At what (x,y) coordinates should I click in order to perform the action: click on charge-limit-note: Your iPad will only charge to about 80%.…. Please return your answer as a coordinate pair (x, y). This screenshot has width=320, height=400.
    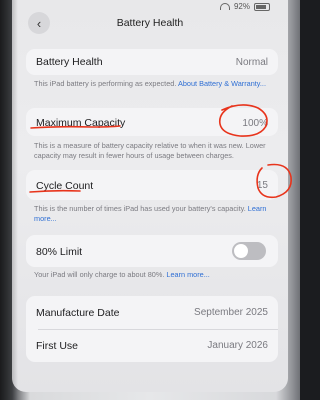
    Looking at the image, I should click on (154, 275).